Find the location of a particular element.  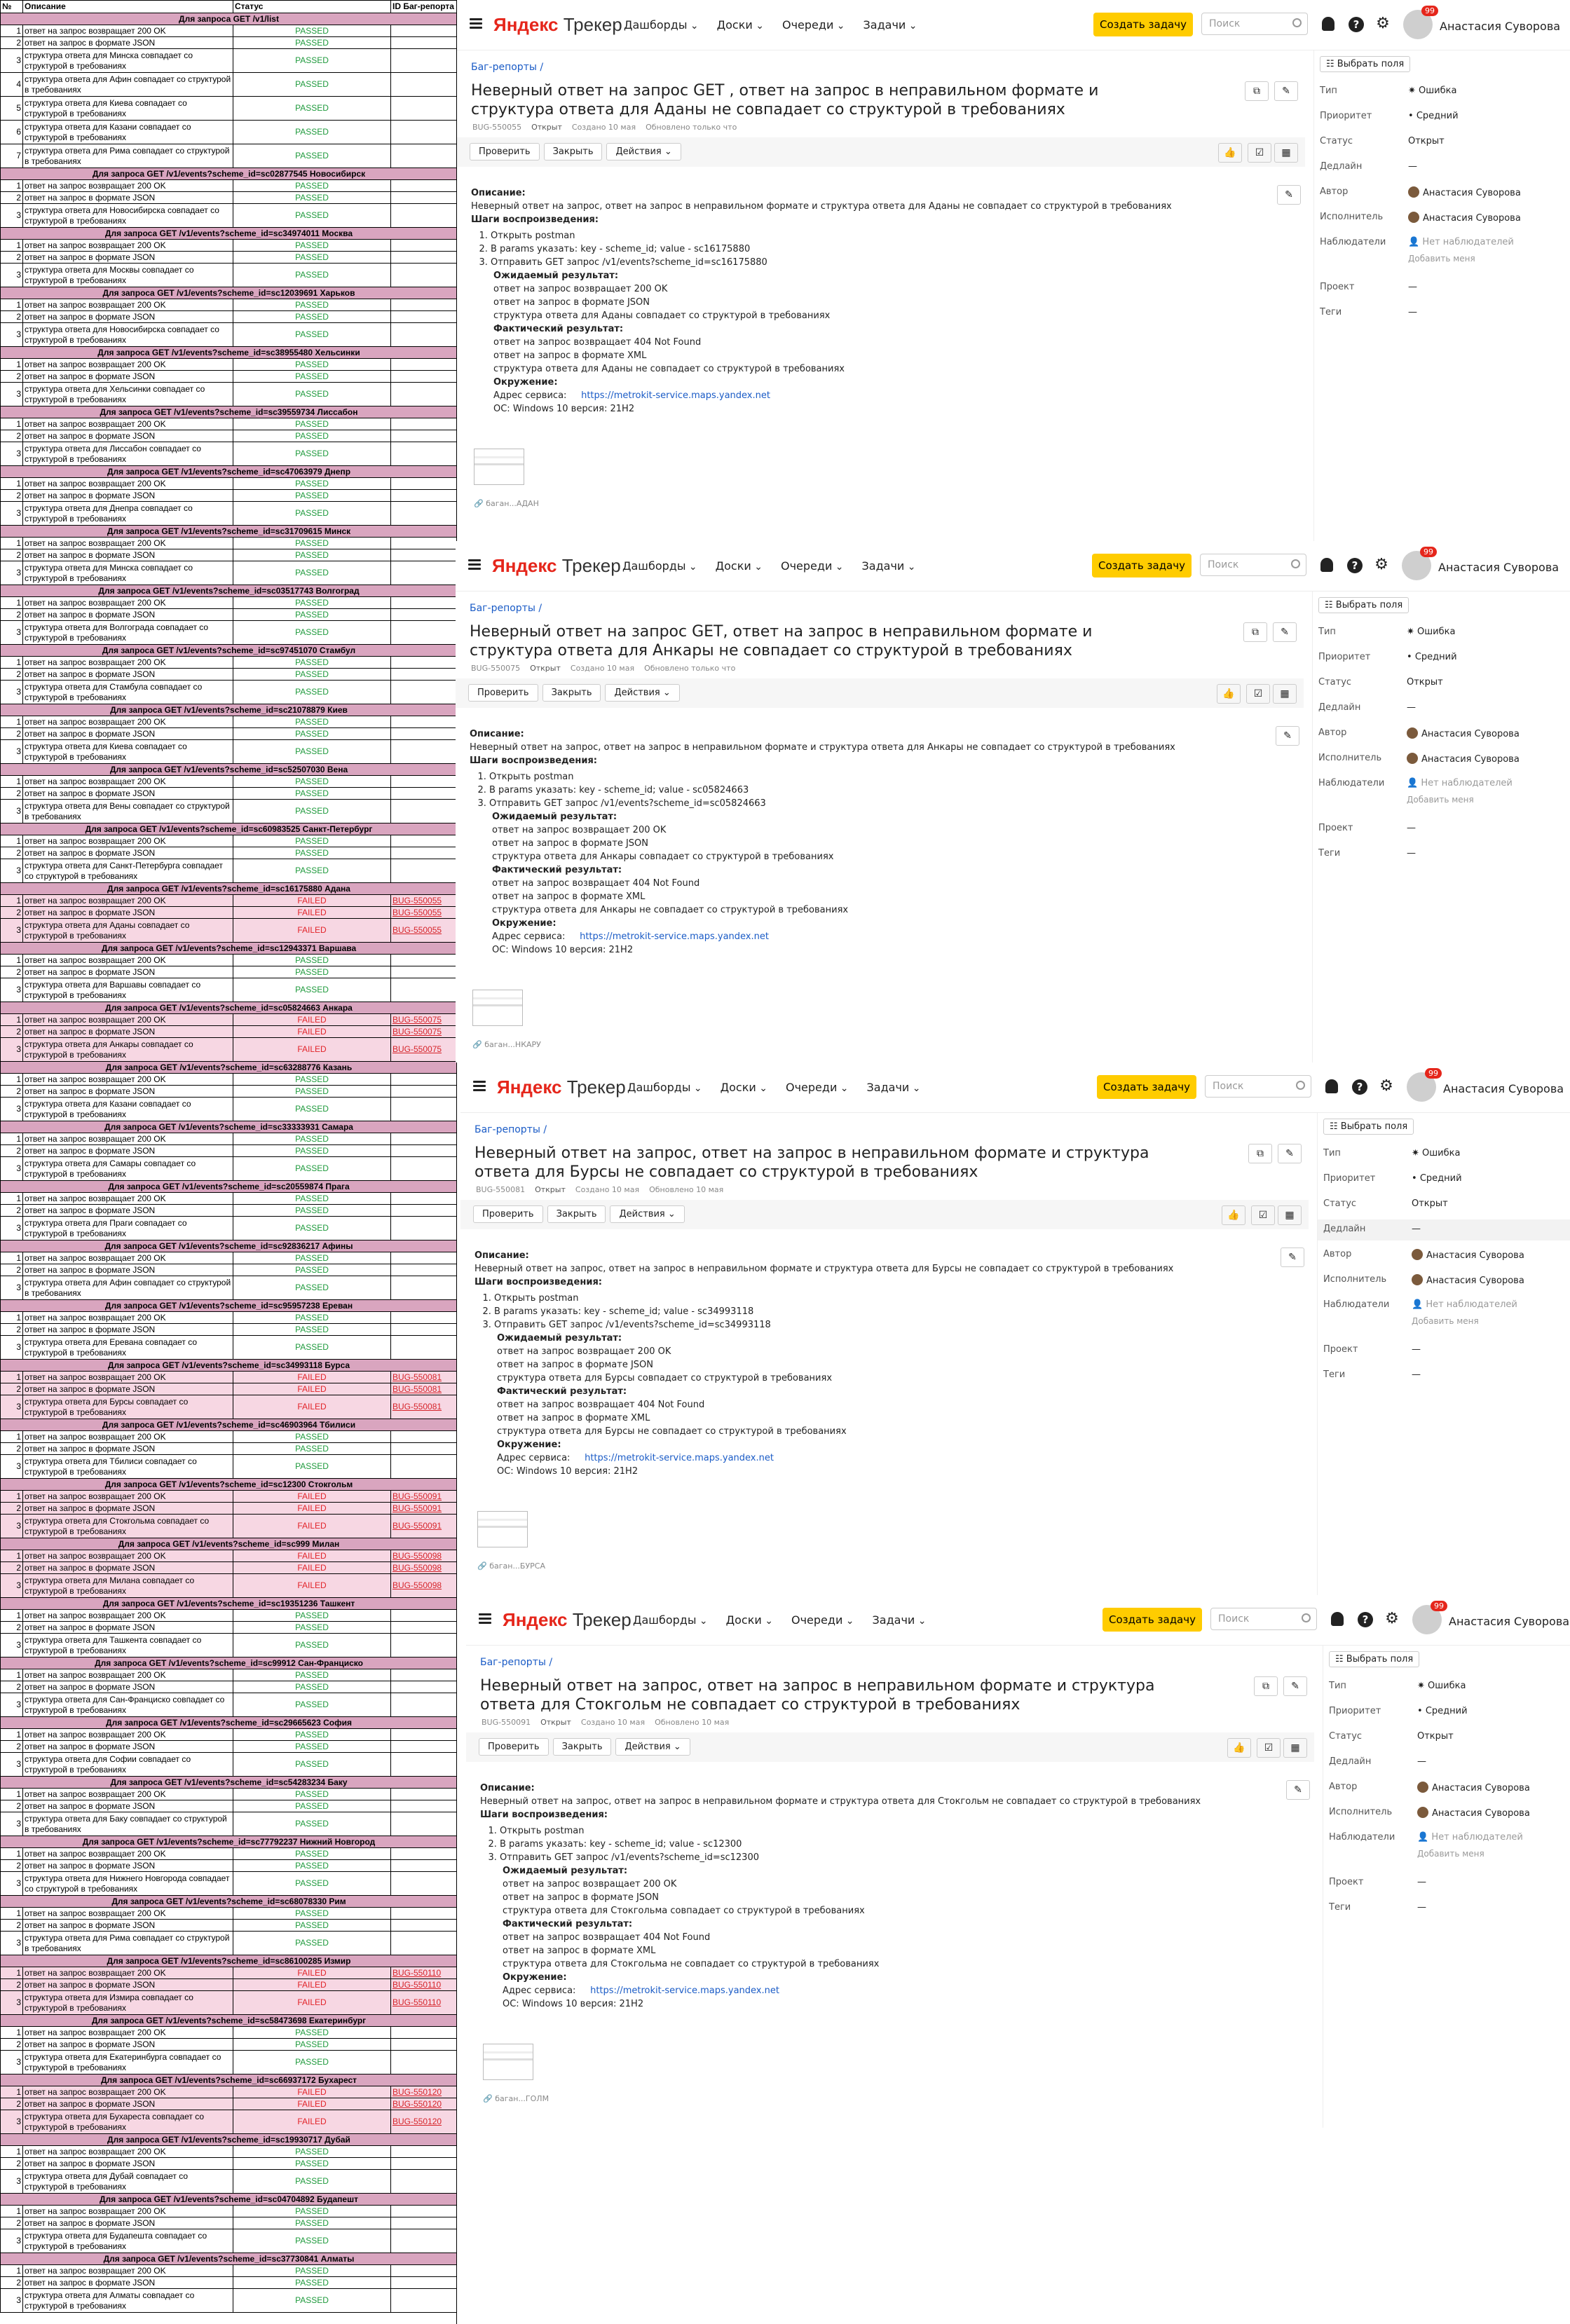

create-task-button: Создать задачу is located at coordinates (1146, 1087).